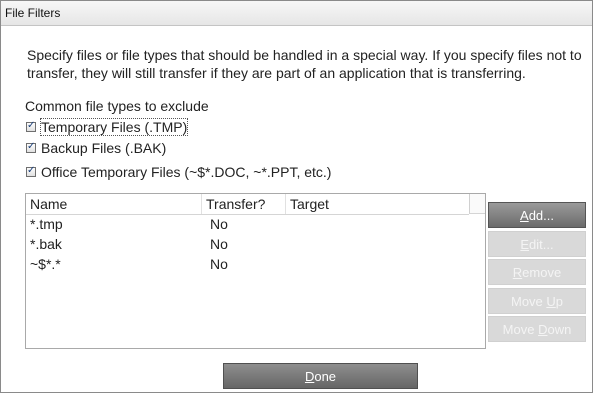 This screenshot has width=593, height=393. I want to click on window-title: File Filters, so click(33, 13).